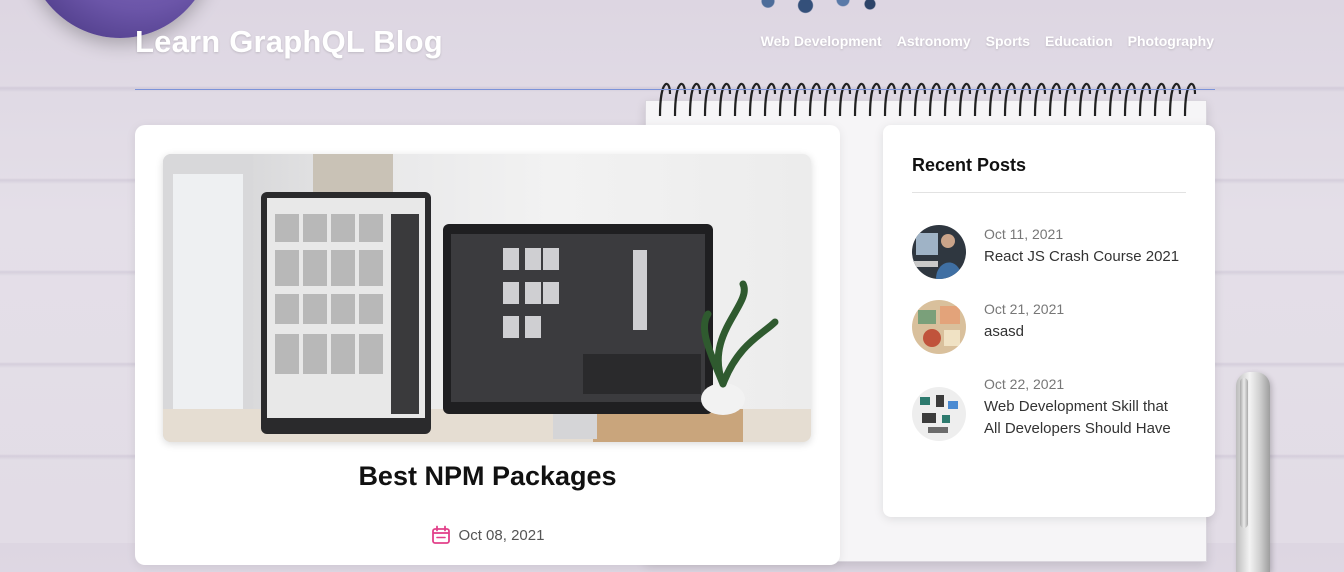 The width and height of the screenshot is (1344, 572). I want to click on recent-post-title: React JS Crash Course 2021, so click(1084, 257).